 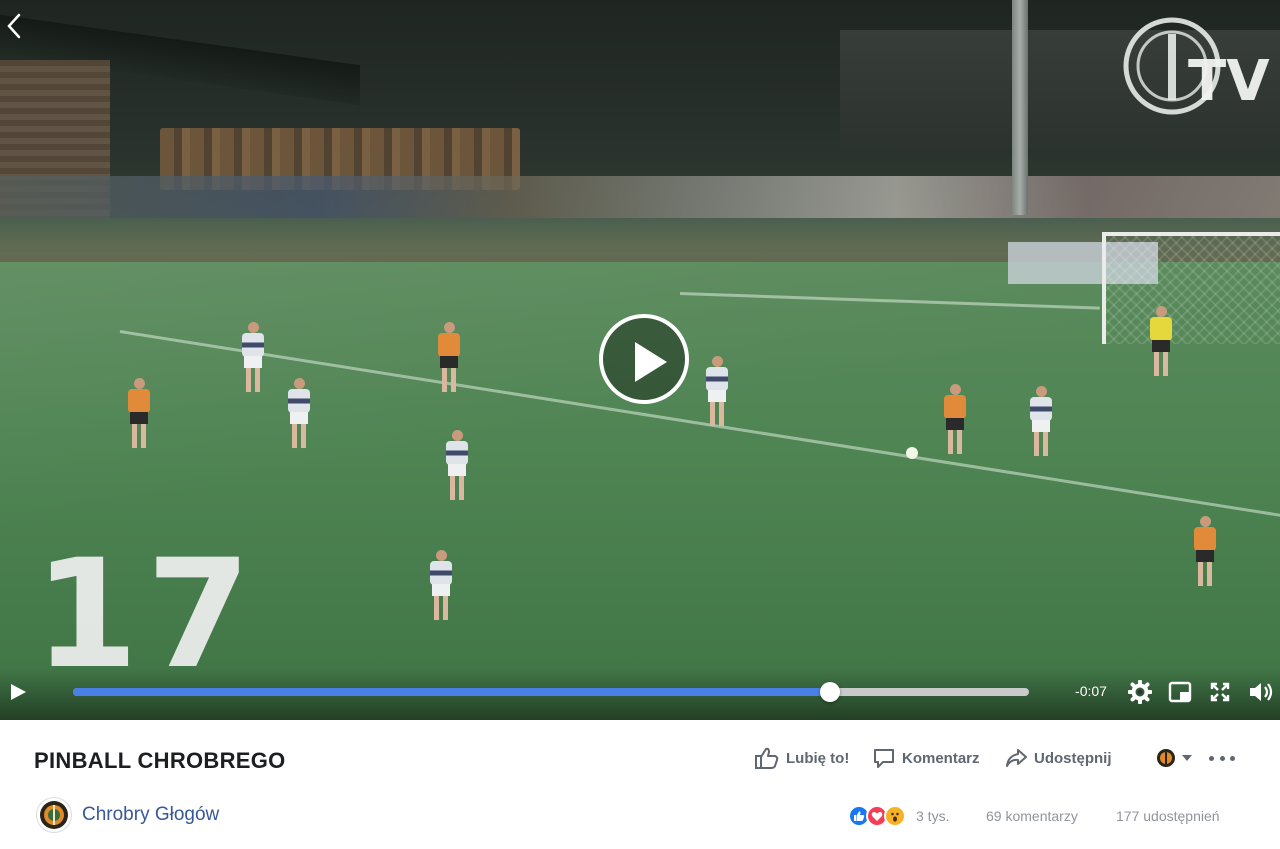 I want to click on caret-down-icon, so click(x=1187, y=758).